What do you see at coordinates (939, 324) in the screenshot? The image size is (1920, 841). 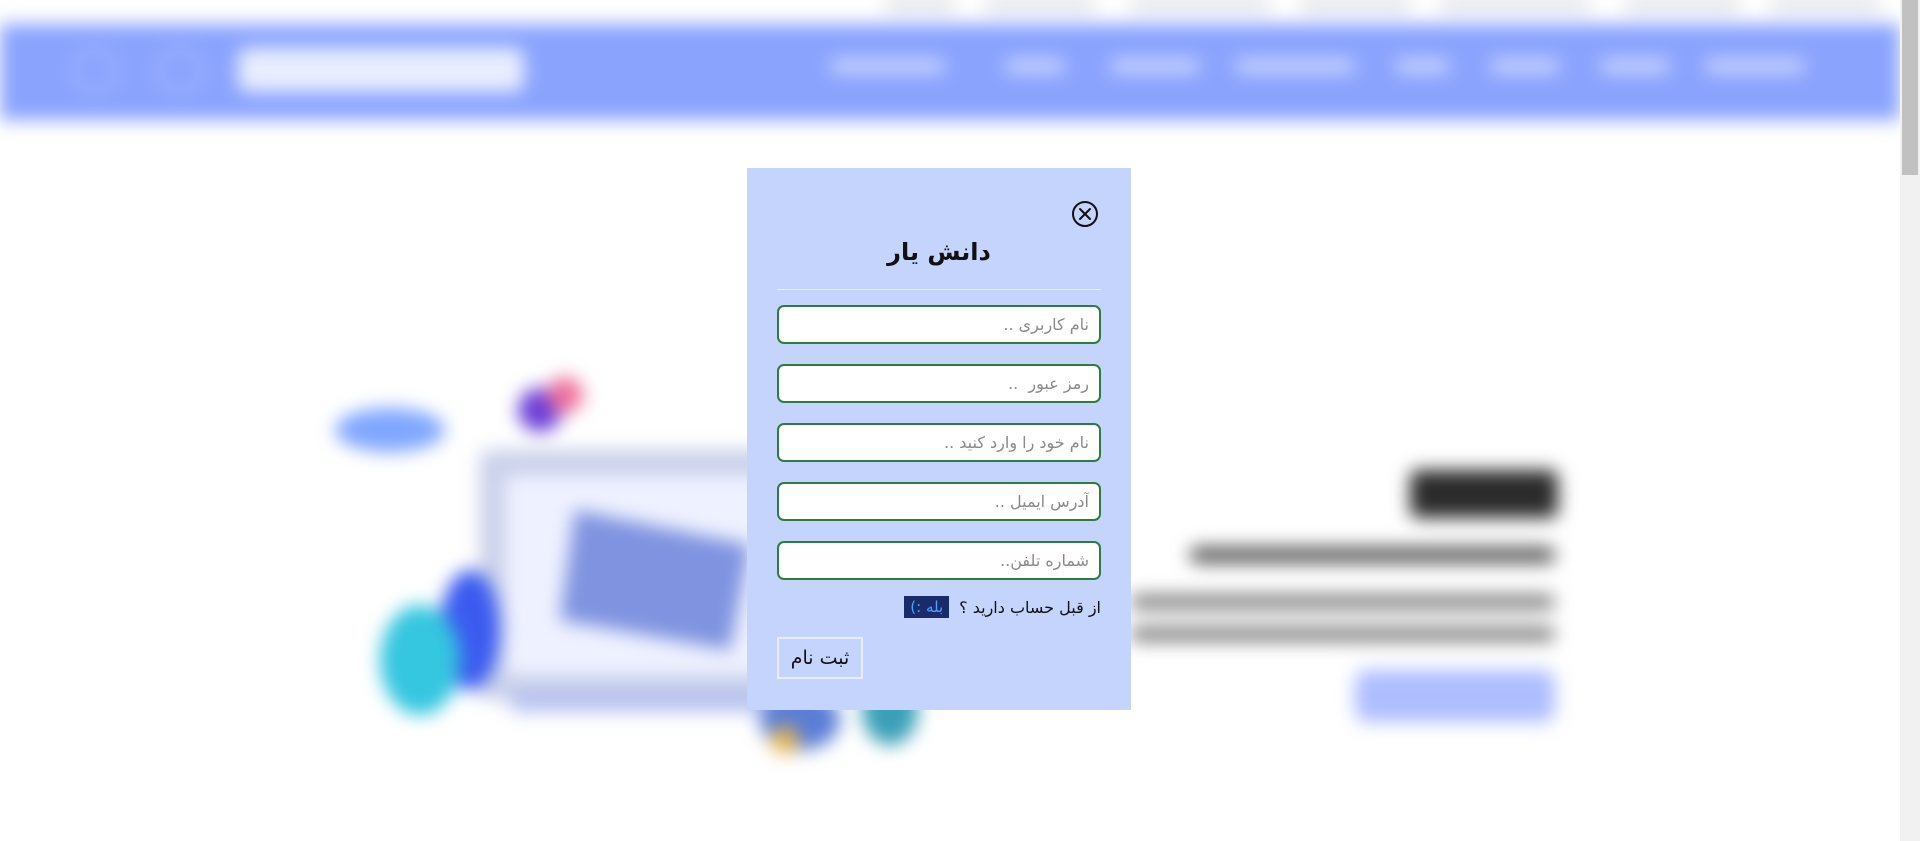 I see `username-input` at bounding box center [939, 324].